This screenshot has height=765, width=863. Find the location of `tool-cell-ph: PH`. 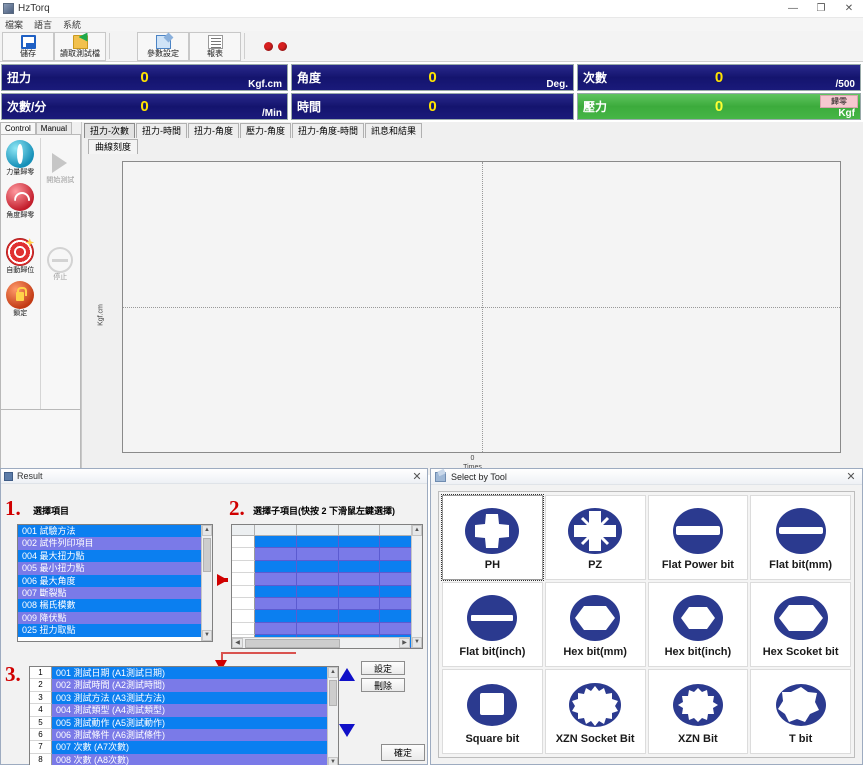

tool-cell-ph: PH is located at coordinates (492, 537).